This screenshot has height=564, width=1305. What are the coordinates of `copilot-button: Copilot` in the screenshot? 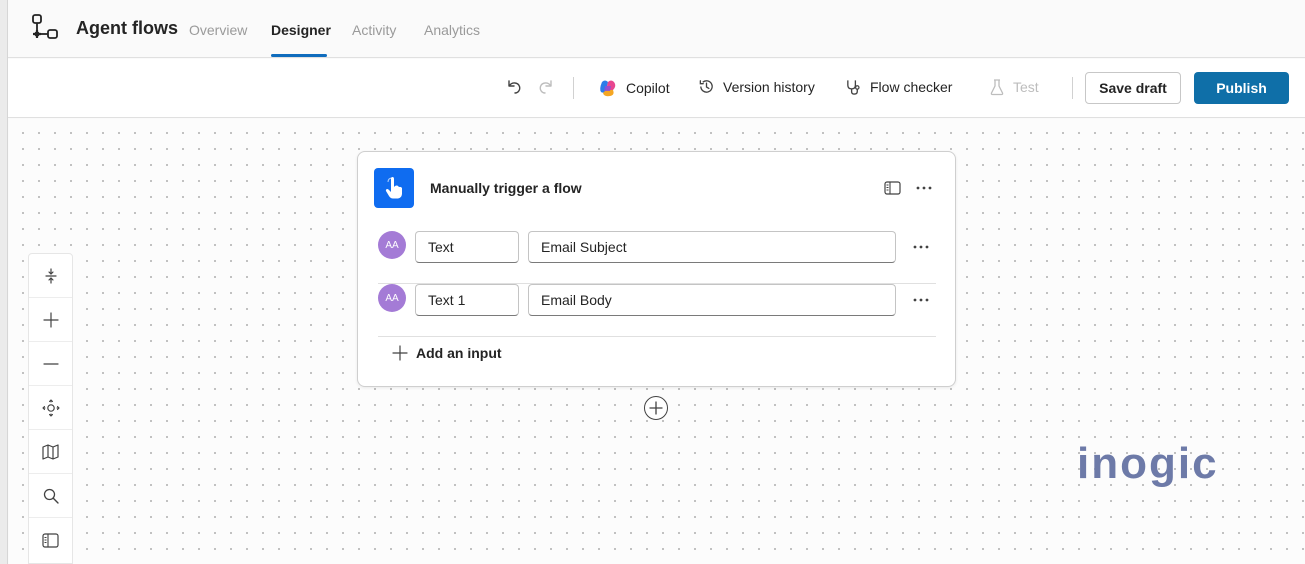 It's located at (634, 88).